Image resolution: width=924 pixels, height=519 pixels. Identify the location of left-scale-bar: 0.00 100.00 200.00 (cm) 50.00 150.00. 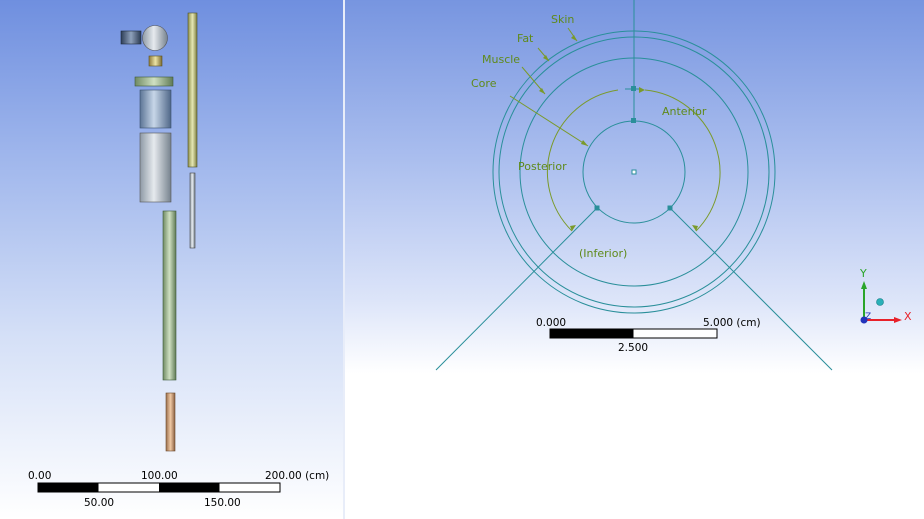
(178, 489).